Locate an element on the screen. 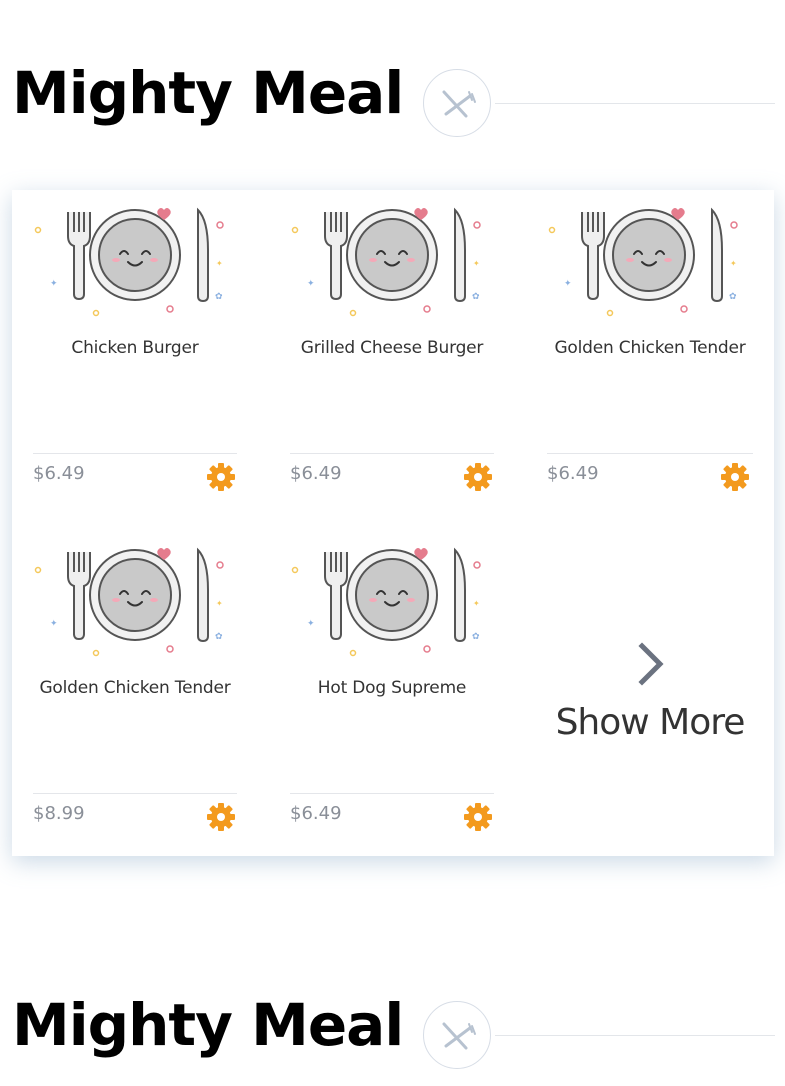  show-more-button: Show More is located at coordinates (650, 692).